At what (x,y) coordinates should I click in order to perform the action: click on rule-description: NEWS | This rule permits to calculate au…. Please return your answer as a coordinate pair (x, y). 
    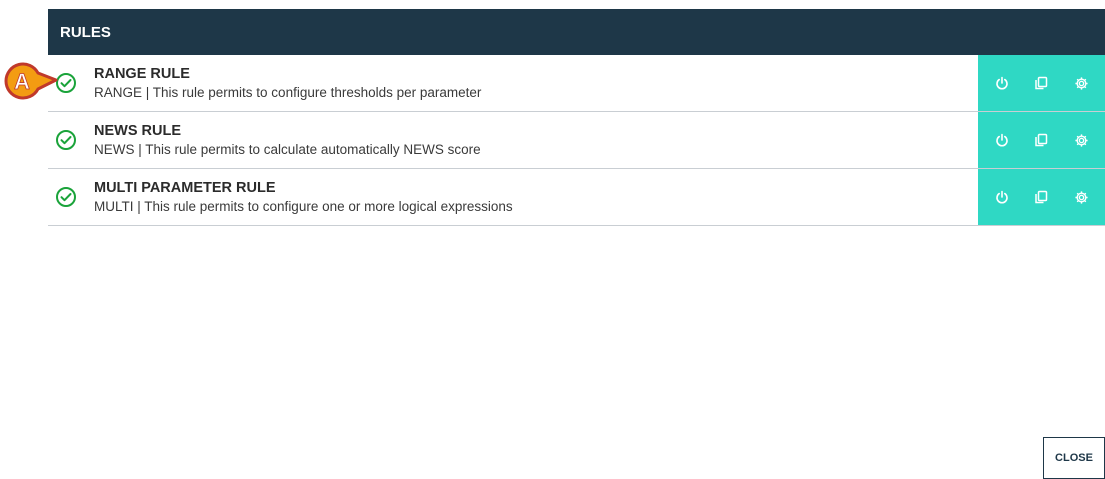
    Looking at the image, I should click on (287, 149).